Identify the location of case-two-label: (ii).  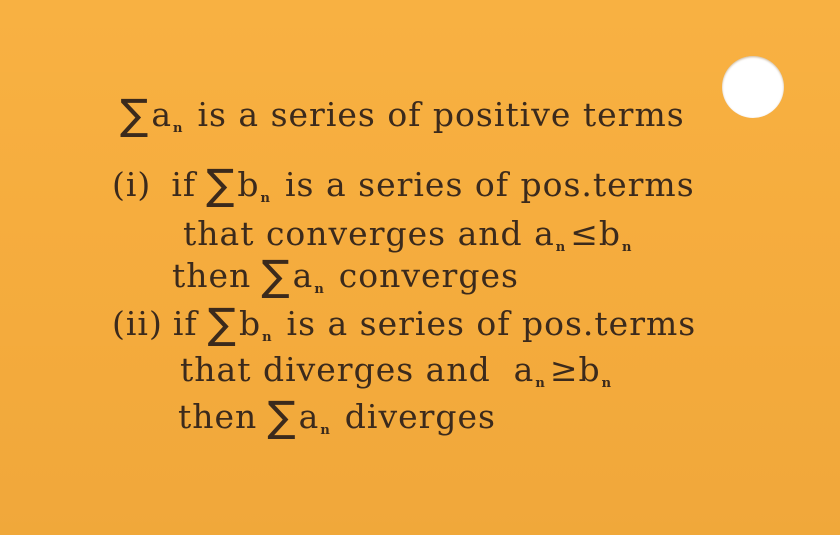
(137, 323).